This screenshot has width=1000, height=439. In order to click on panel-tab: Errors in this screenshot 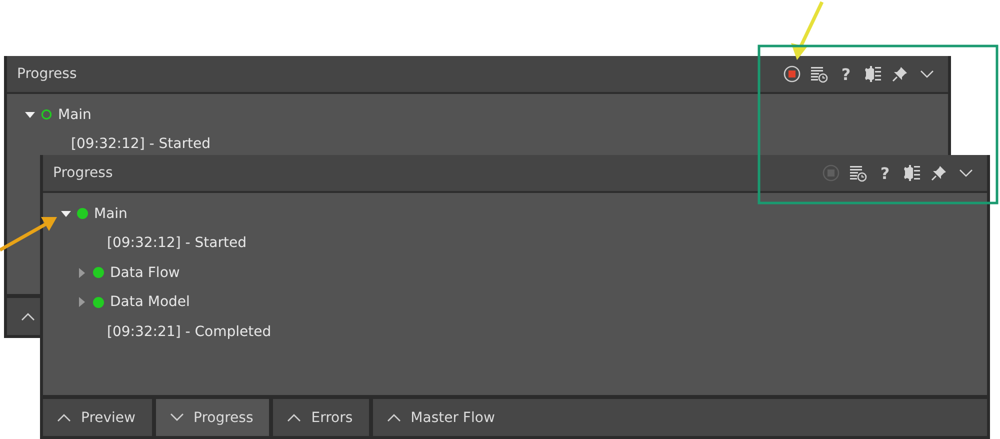, I will do `click(321, 417)`.